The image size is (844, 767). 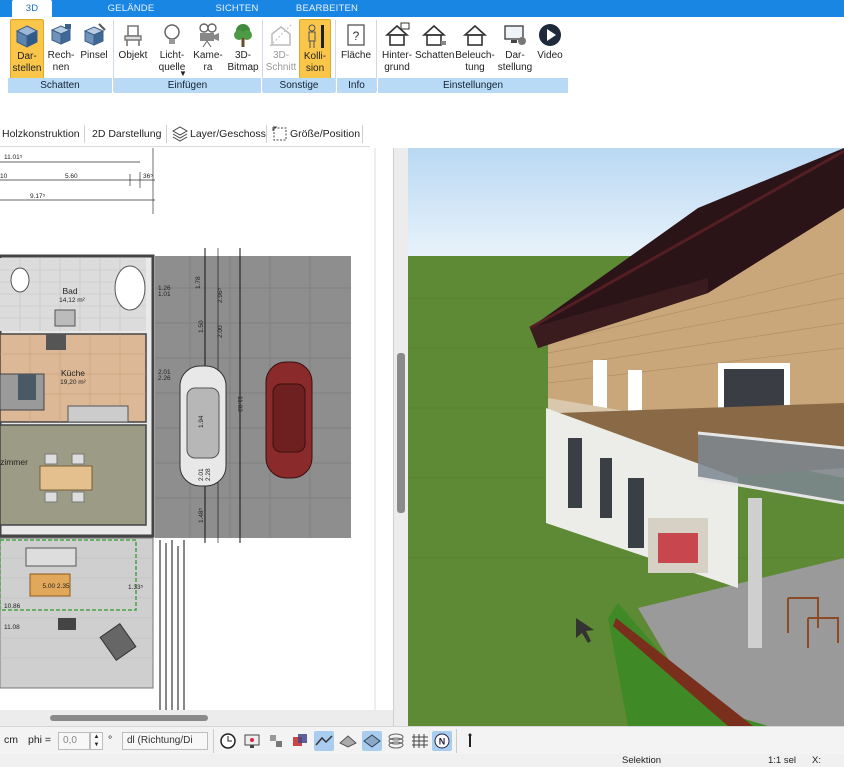 I want to click on house-lighting-icon, so click(x=475, y=35).